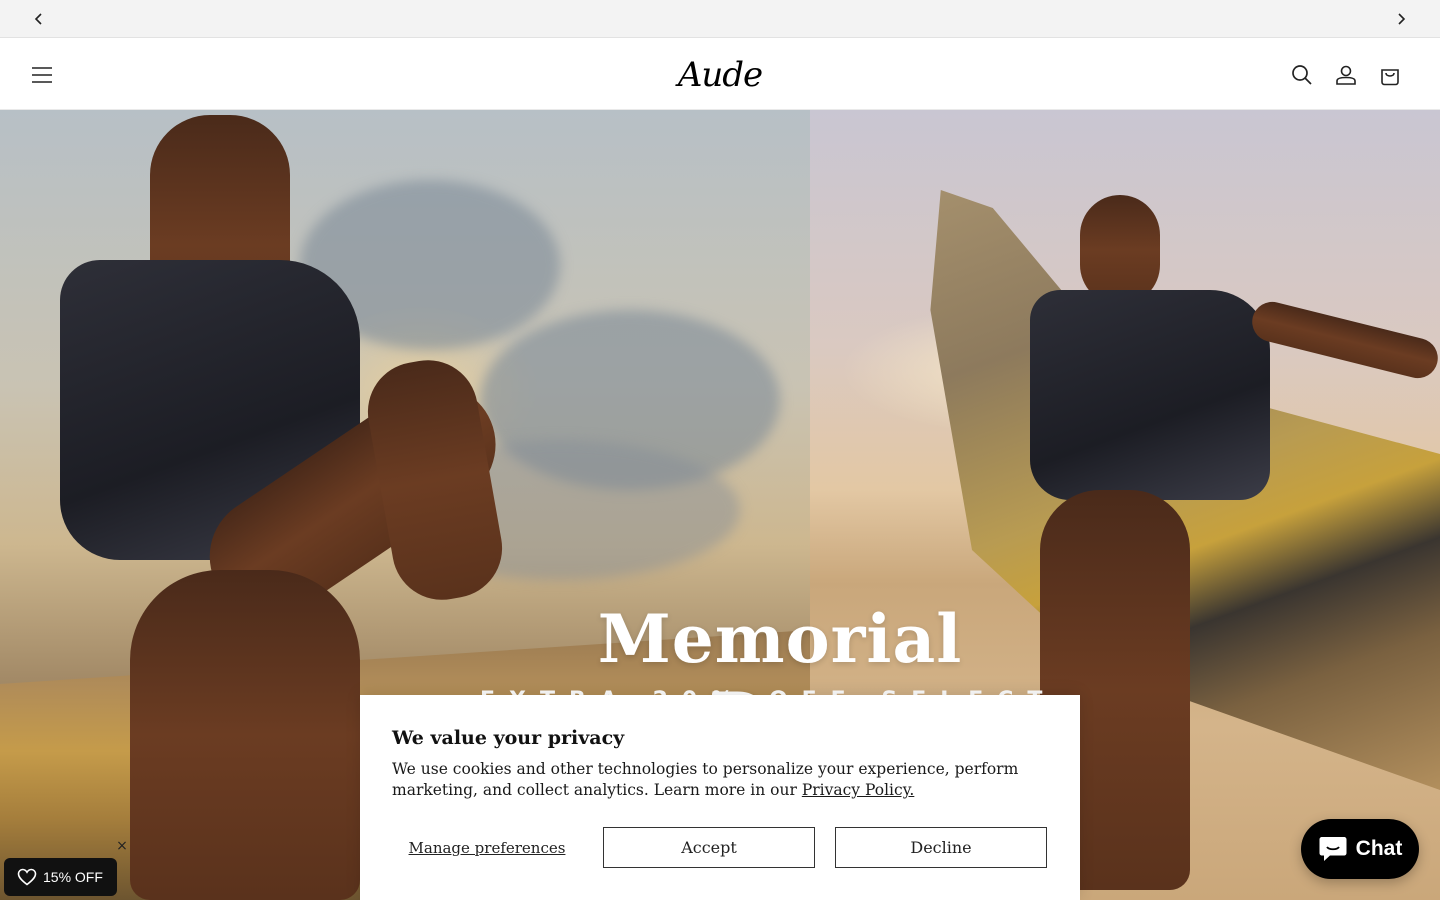 Image resolution: width=1440 pixels, height=900 pixels. I want to click on site-header: Aude, so click(720, 74).